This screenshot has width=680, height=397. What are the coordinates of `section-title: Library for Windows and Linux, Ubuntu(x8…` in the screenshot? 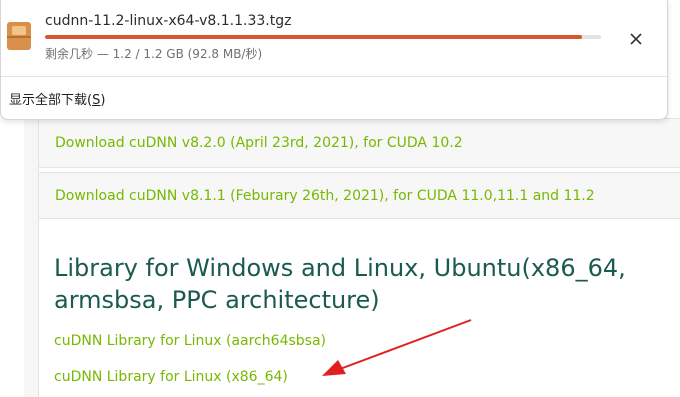 It's located at (340, 284).